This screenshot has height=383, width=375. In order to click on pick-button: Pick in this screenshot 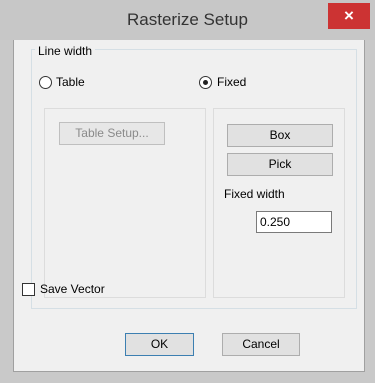, I will do `click(280, 164)`.